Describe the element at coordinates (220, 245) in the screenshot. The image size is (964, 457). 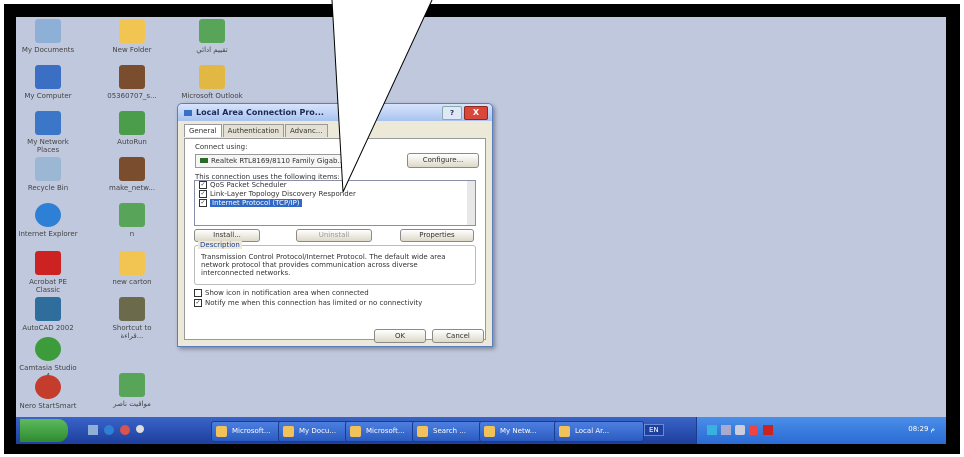
I see `description-label: Description` at that location.